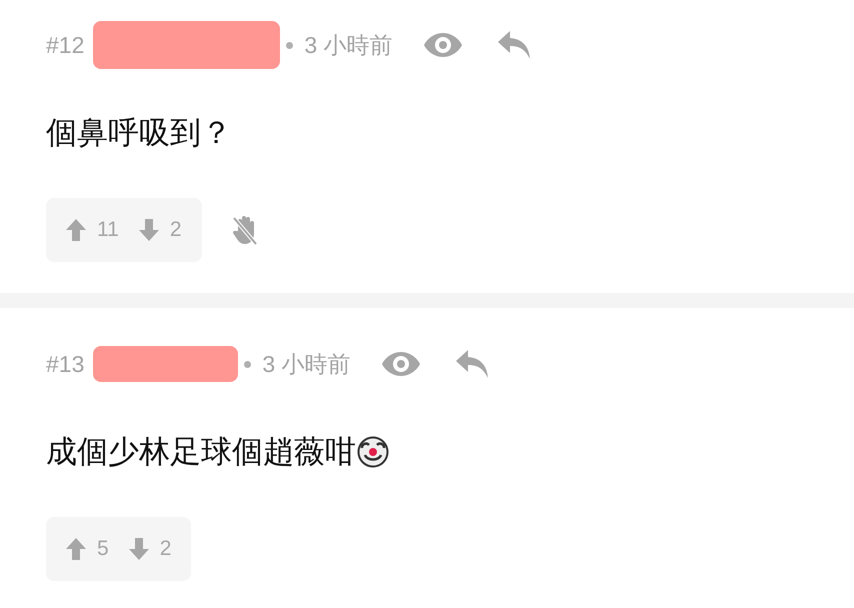 This screenshot has height=608, width=854. I want to click on post-number: #13, so click(65, 364).